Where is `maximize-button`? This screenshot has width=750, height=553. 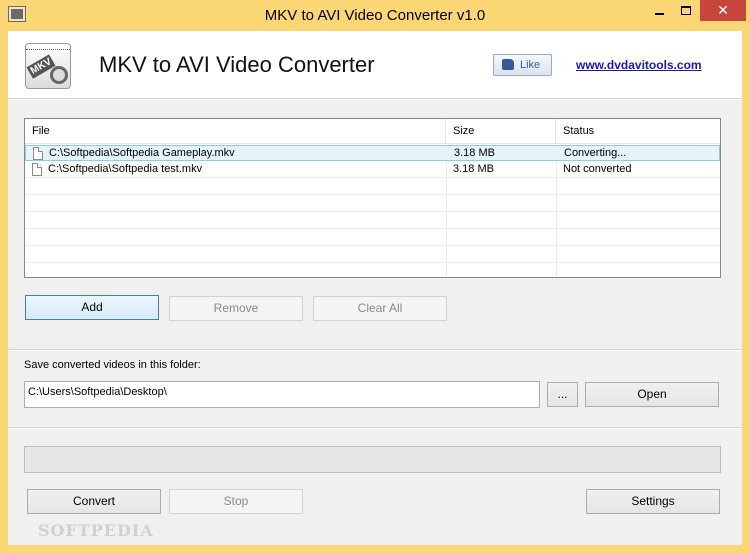
maximize-button is located at coordinates (686, 10).